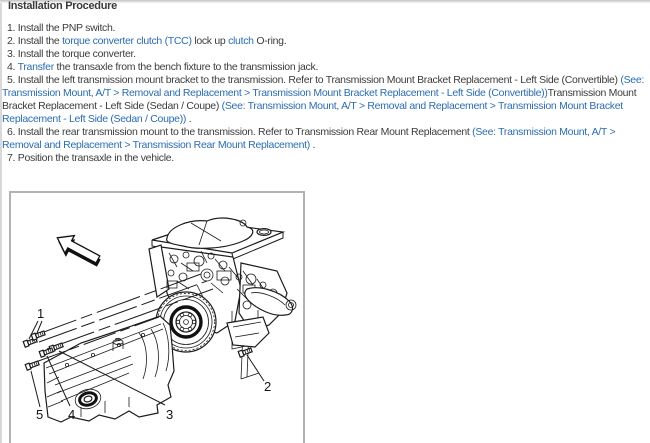 This screenshot has height=443, width=650. What do you see at coordinates (241, 41) in the screenshot?
I see `reference-link: clutch` at bounding box center [241, 41].